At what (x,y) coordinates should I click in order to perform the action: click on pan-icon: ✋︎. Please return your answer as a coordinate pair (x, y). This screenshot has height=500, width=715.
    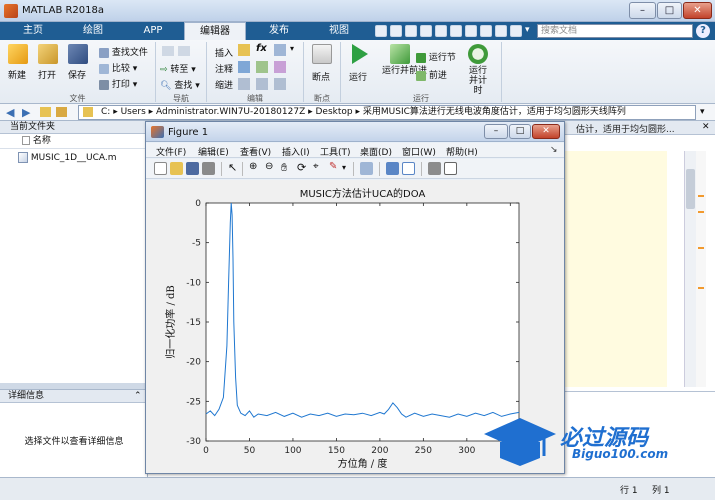
    Looking at the image, I should click on (284, 168).